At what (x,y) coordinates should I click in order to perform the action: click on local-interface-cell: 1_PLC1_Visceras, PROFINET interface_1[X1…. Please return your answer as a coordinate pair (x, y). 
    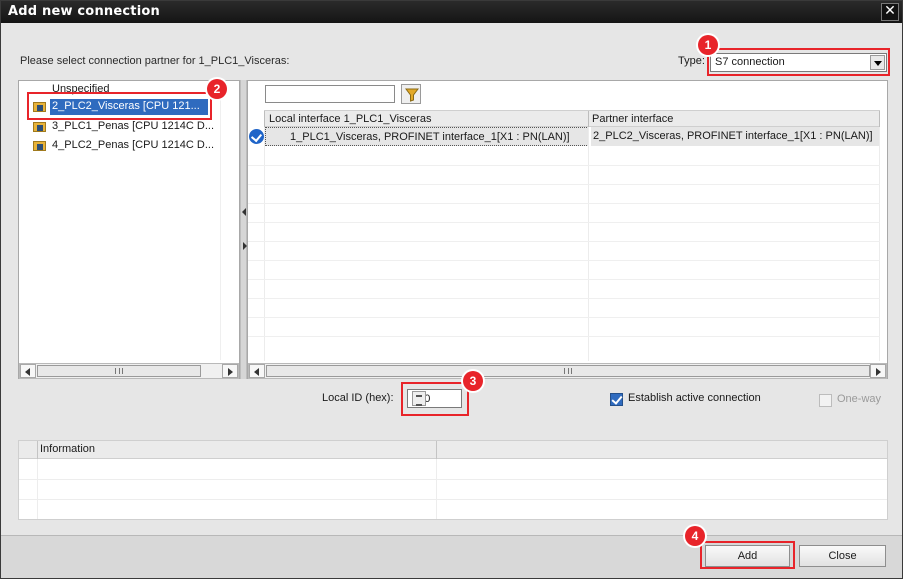
    Looking at the image, I should click on (427, 136).